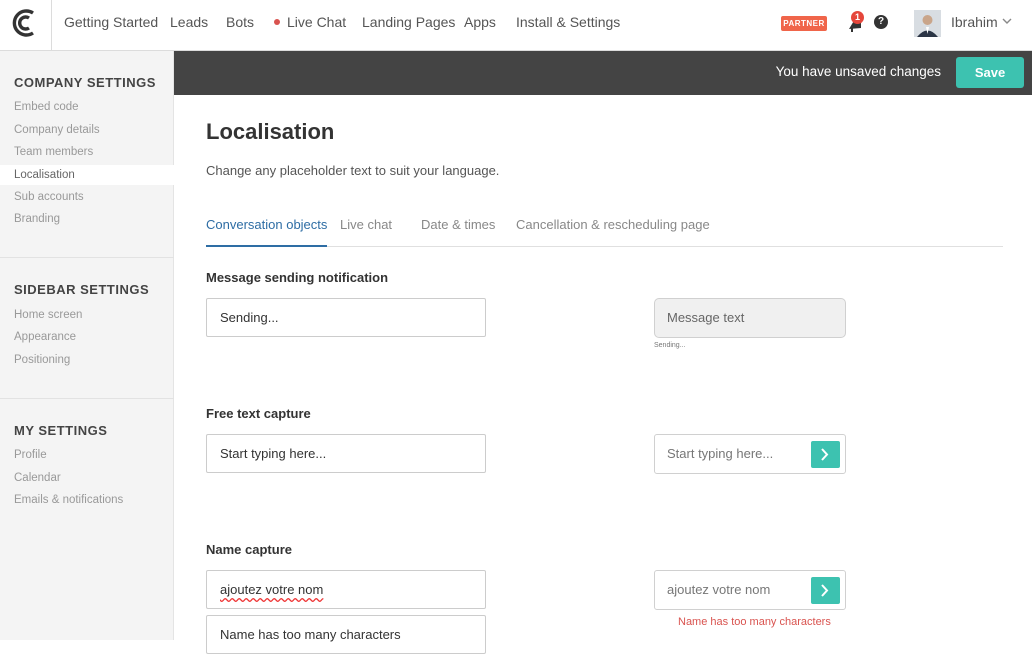  Describe the element at coordinates (240, 22) in the screenshot. I see `nav-bots: Bots` at that location.